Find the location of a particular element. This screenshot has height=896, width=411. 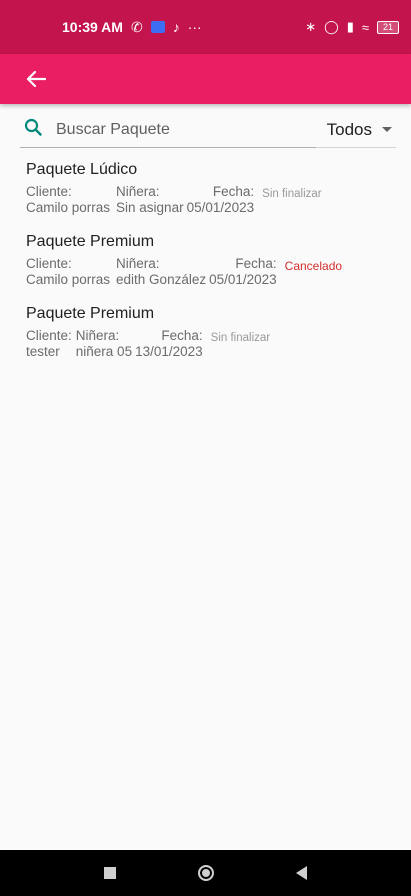

back-button is located at coordinates (302, 873).